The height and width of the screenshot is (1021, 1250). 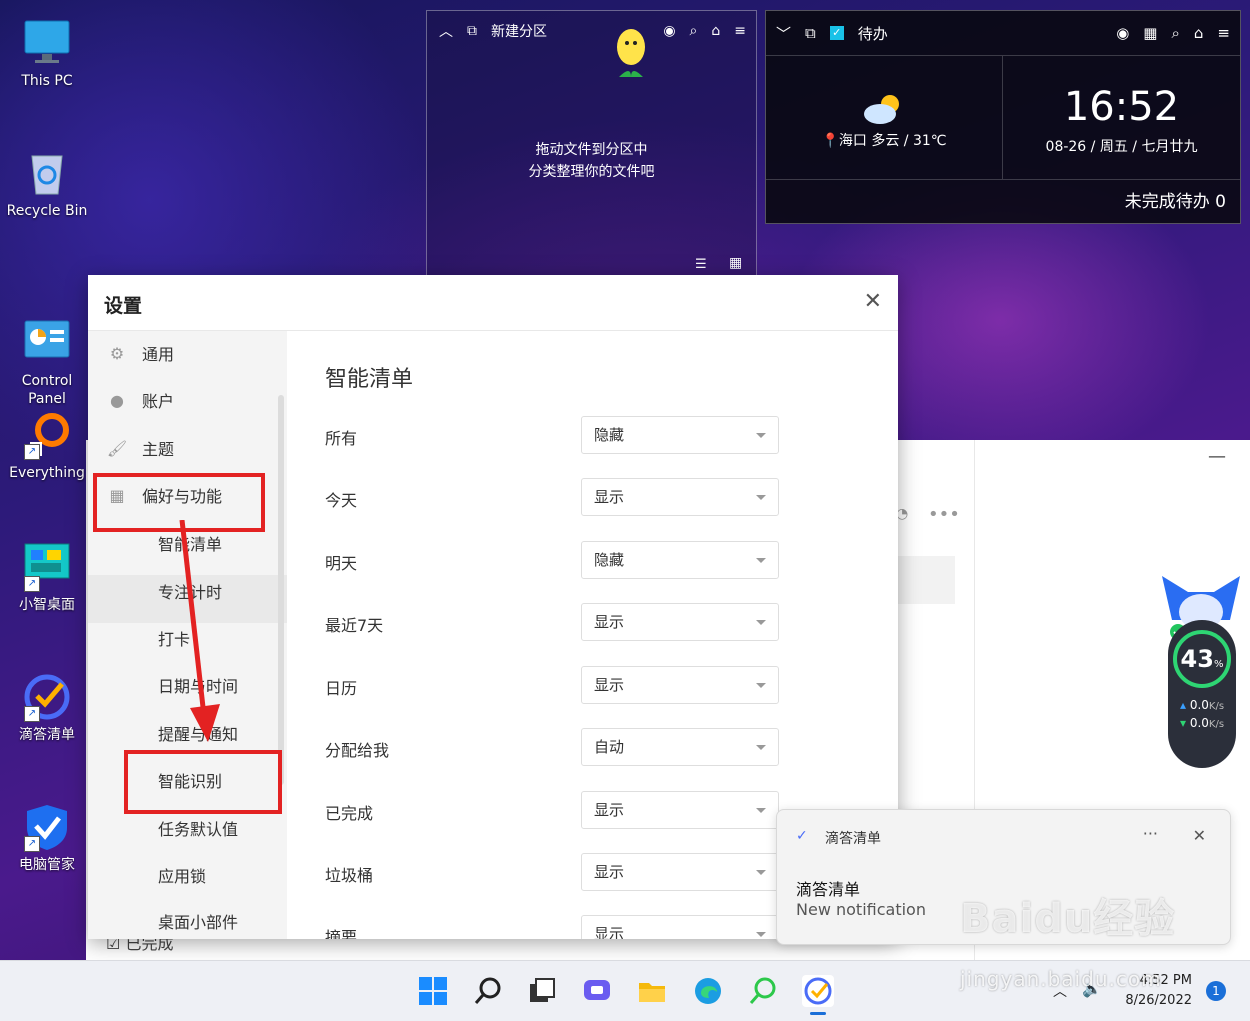 What do you see at coordinates (1061, 979) in the screenshot?
I see `baidu-watermark-url: jingyan.baidu.com` at bounding box center [1061, 979].